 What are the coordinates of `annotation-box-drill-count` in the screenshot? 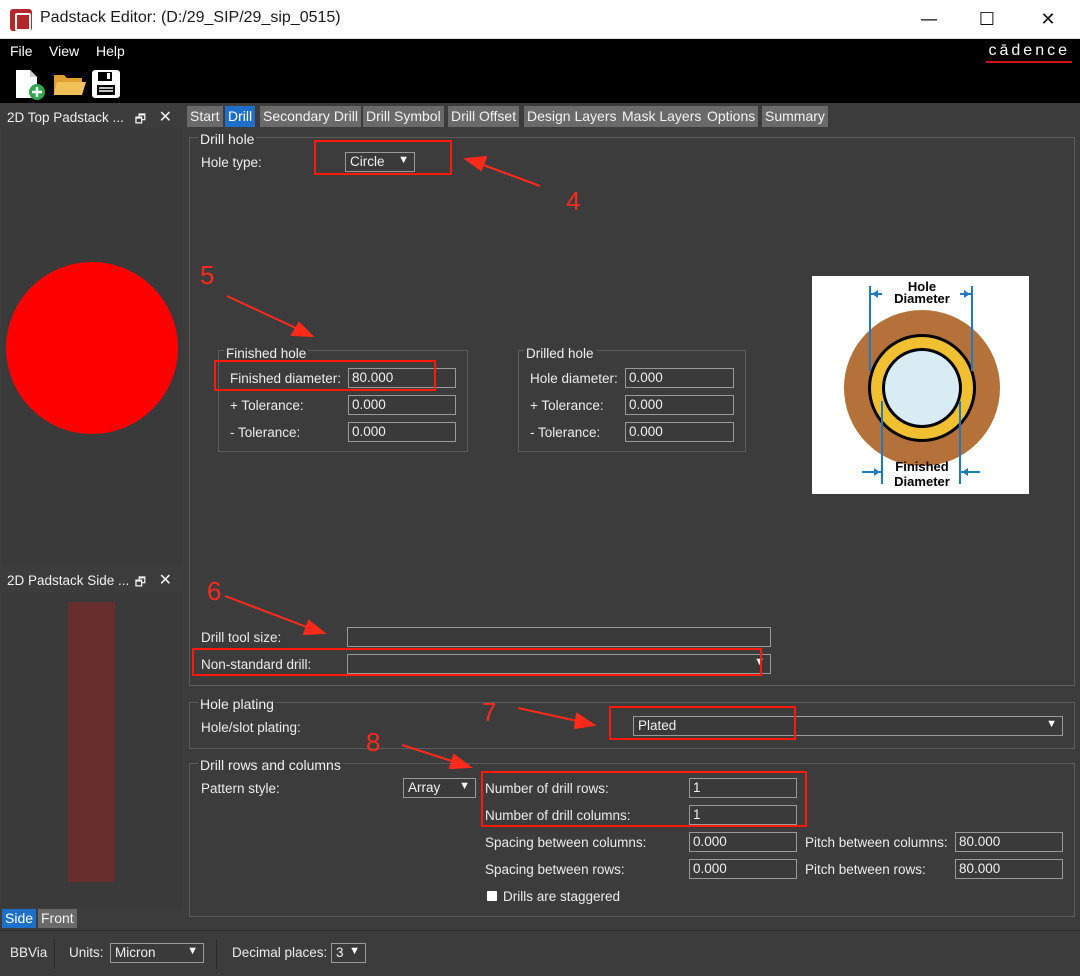 It's located at (644, 799).